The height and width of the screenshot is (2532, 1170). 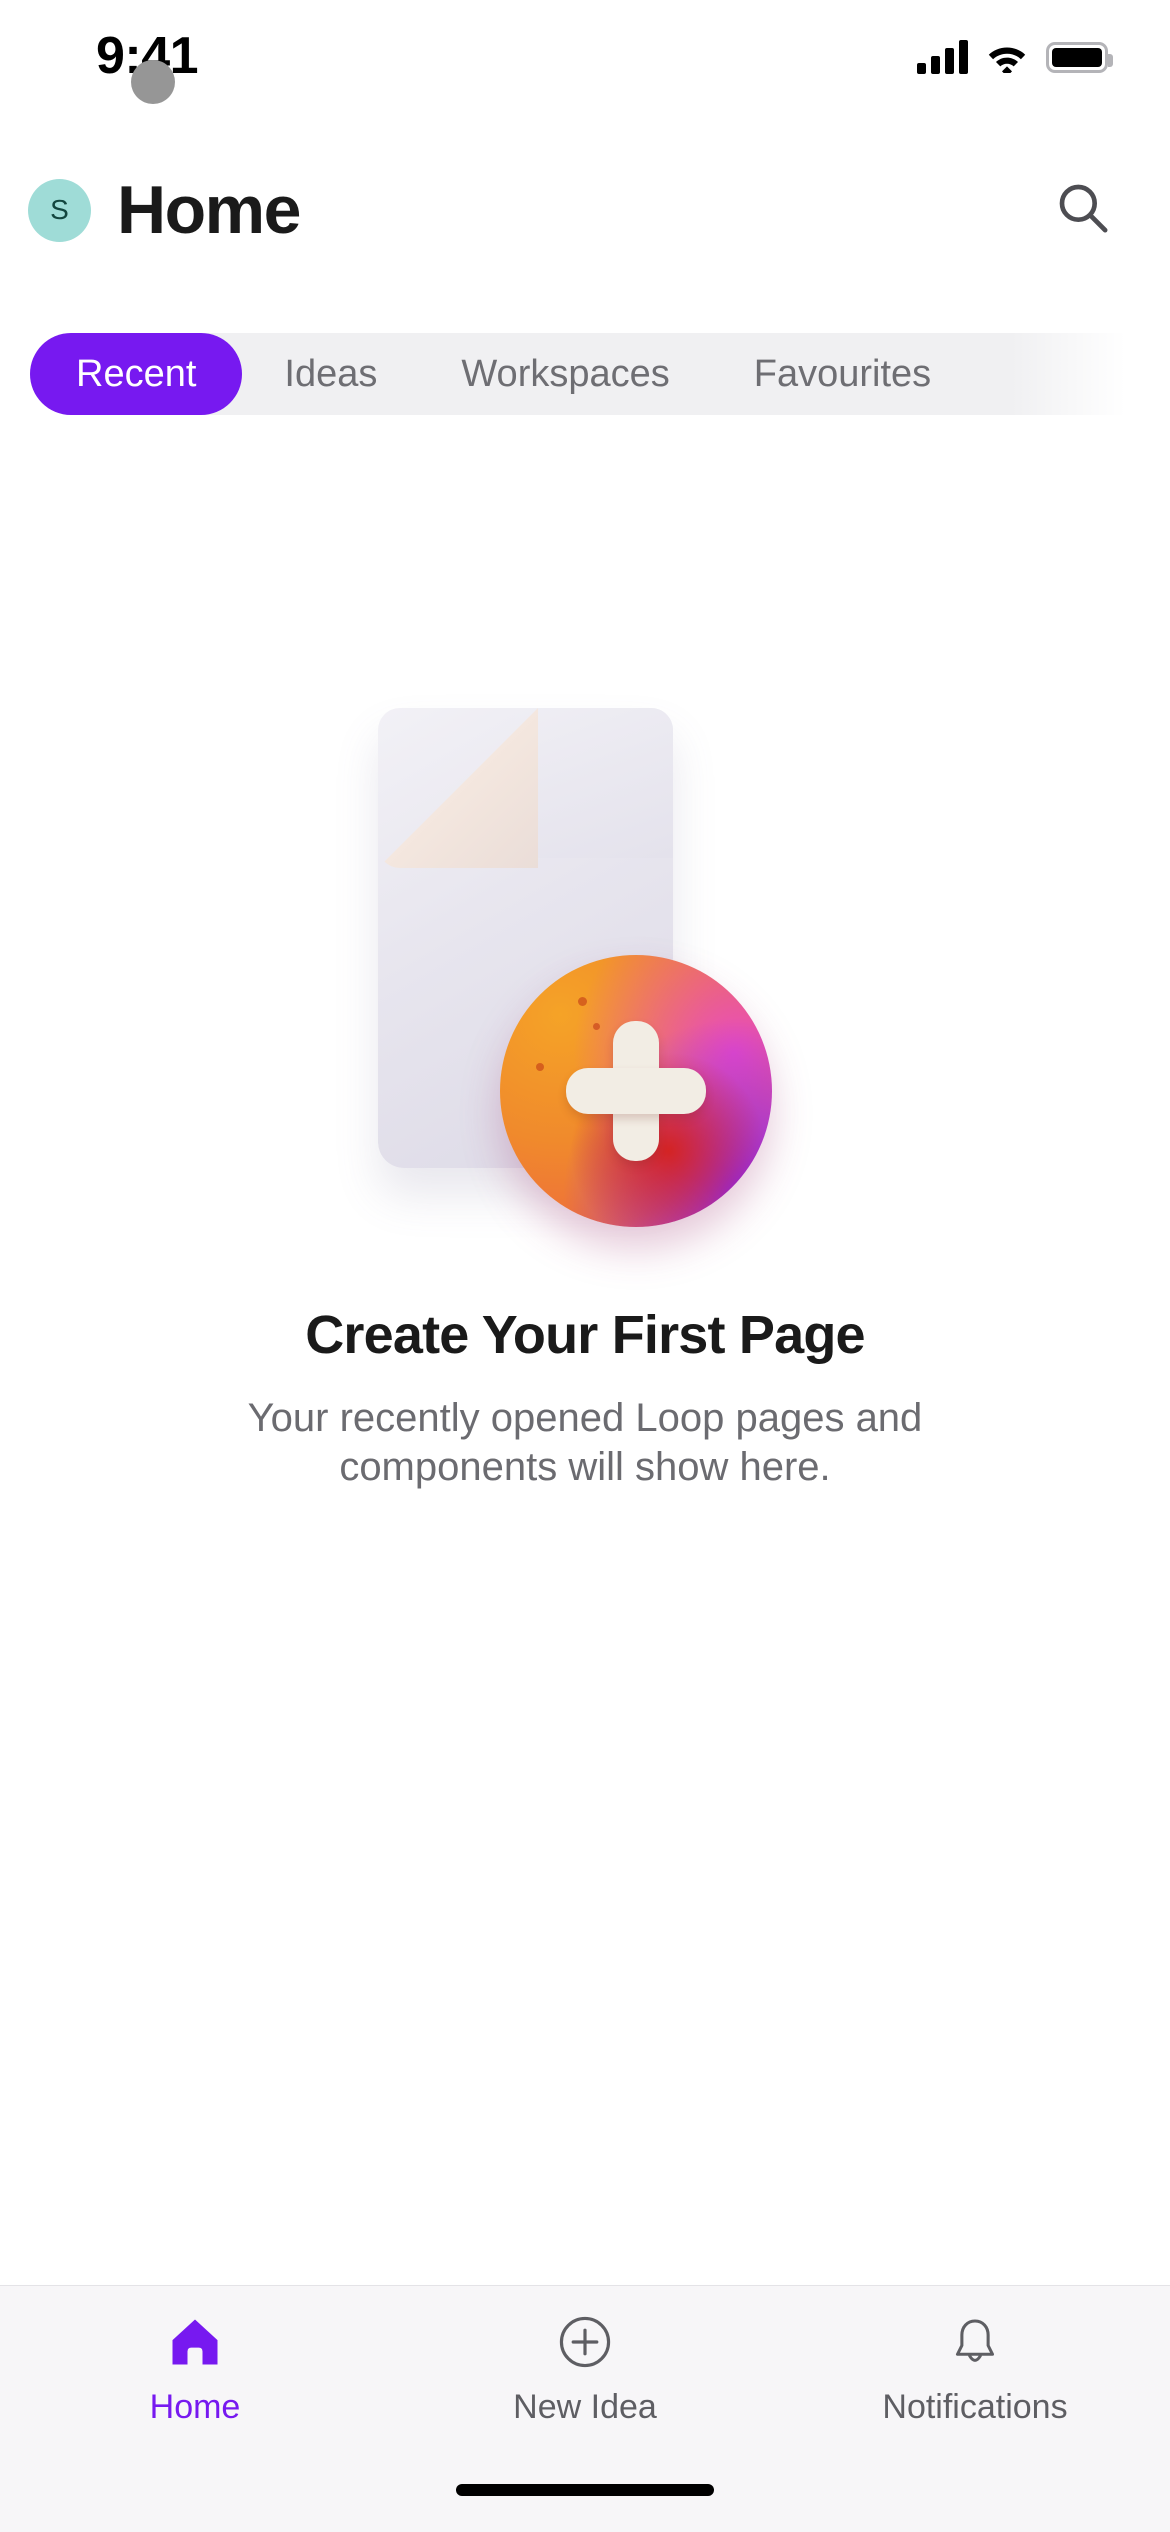 What do you see at coordinates (153, 82) in the screenshot?
I see `touch-indicator-dot` at bounding box center [153, 82].